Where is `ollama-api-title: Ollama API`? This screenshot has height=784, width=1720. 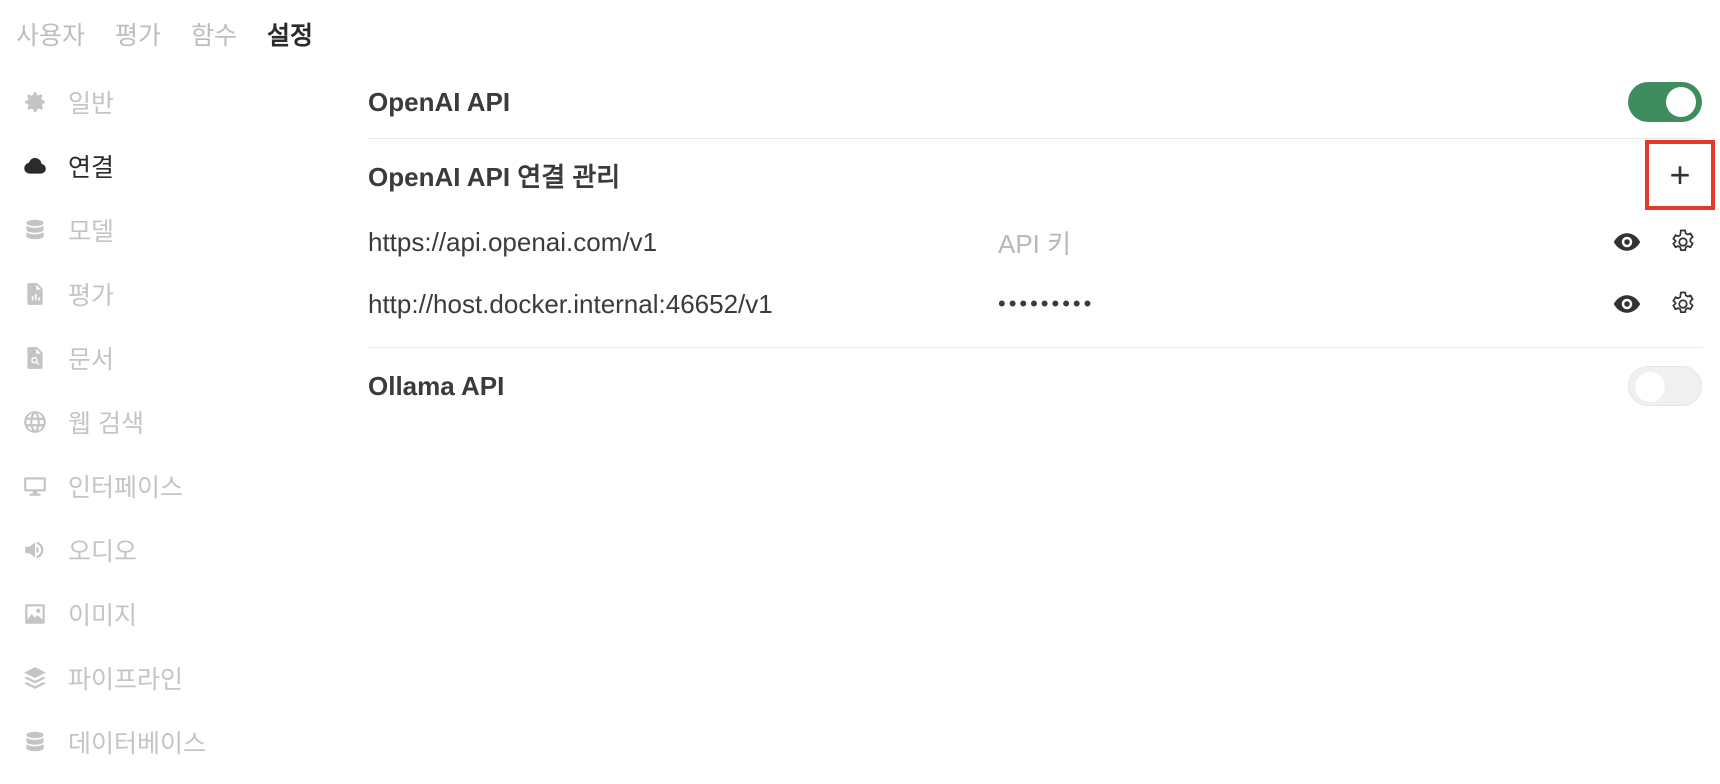 ollama-api-title: Ollama API is located at coordinates (436, 385).